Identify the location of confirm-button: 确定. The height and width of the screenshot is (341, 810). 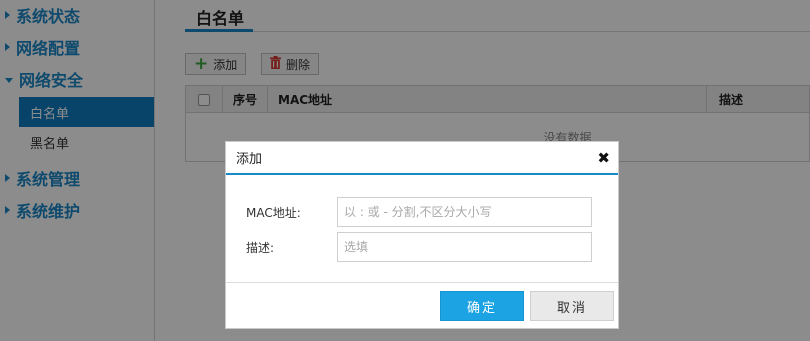
(482, 306).